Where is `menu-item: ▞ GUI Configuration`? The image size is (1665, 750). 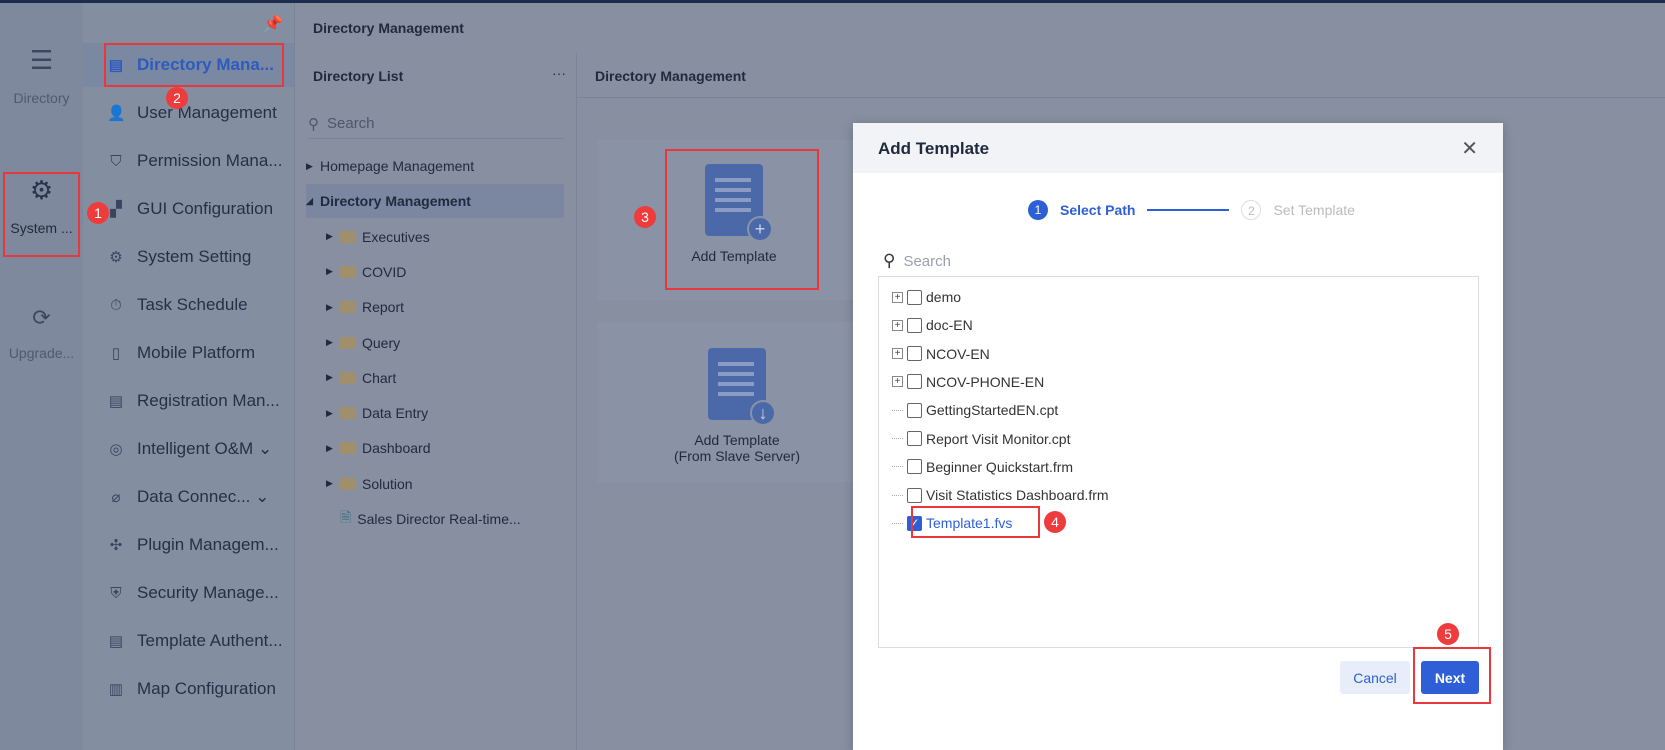 menu-item: ▞ GUI Configuration is located at coordinates (188, 209).